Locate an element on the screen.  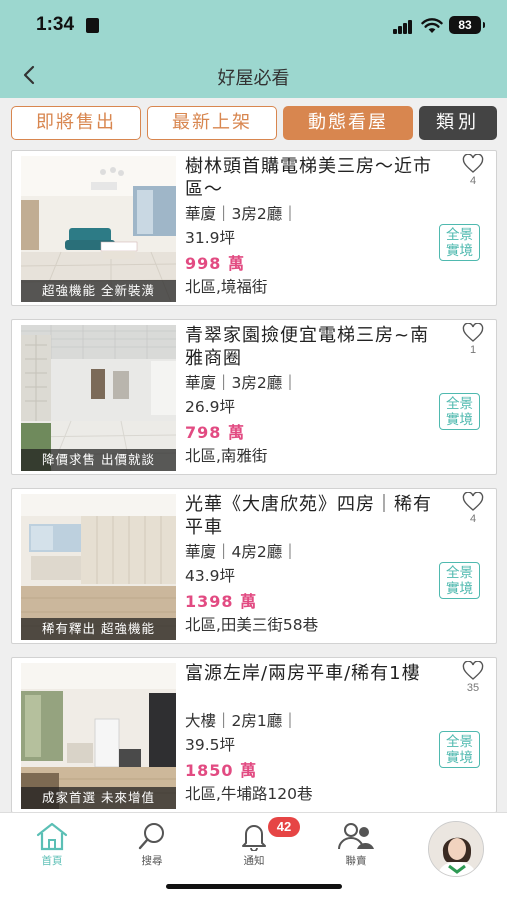
avatar-image is located at coordinates (456, 849).